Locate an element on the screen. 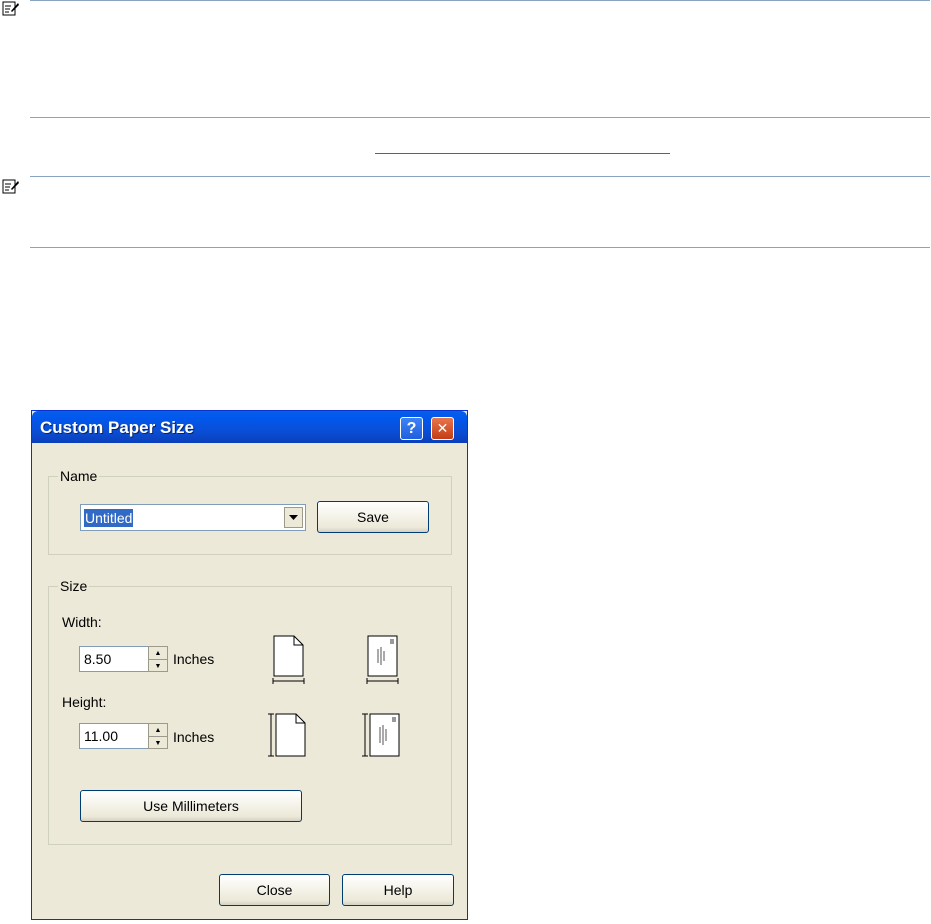  envelope-width-icon is located at coordinates (382, 659).